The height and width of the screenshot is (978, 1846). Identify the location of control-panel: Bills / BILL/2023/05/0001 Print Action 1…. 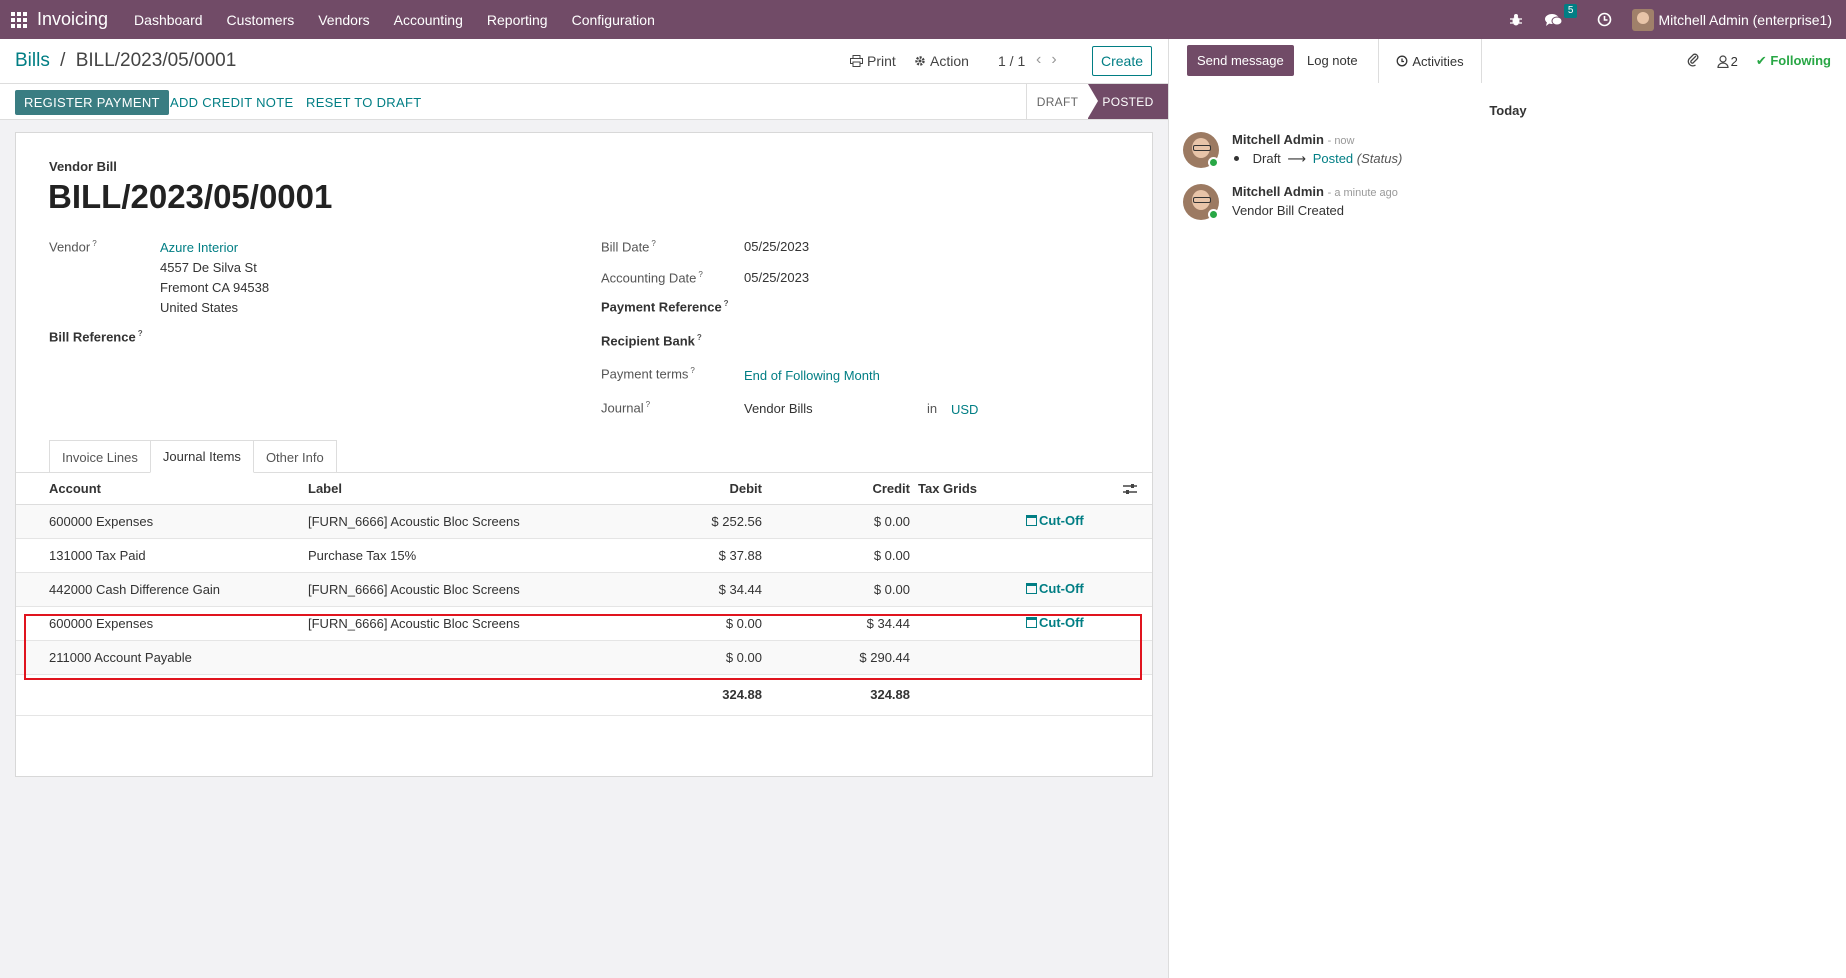
(584, 61).